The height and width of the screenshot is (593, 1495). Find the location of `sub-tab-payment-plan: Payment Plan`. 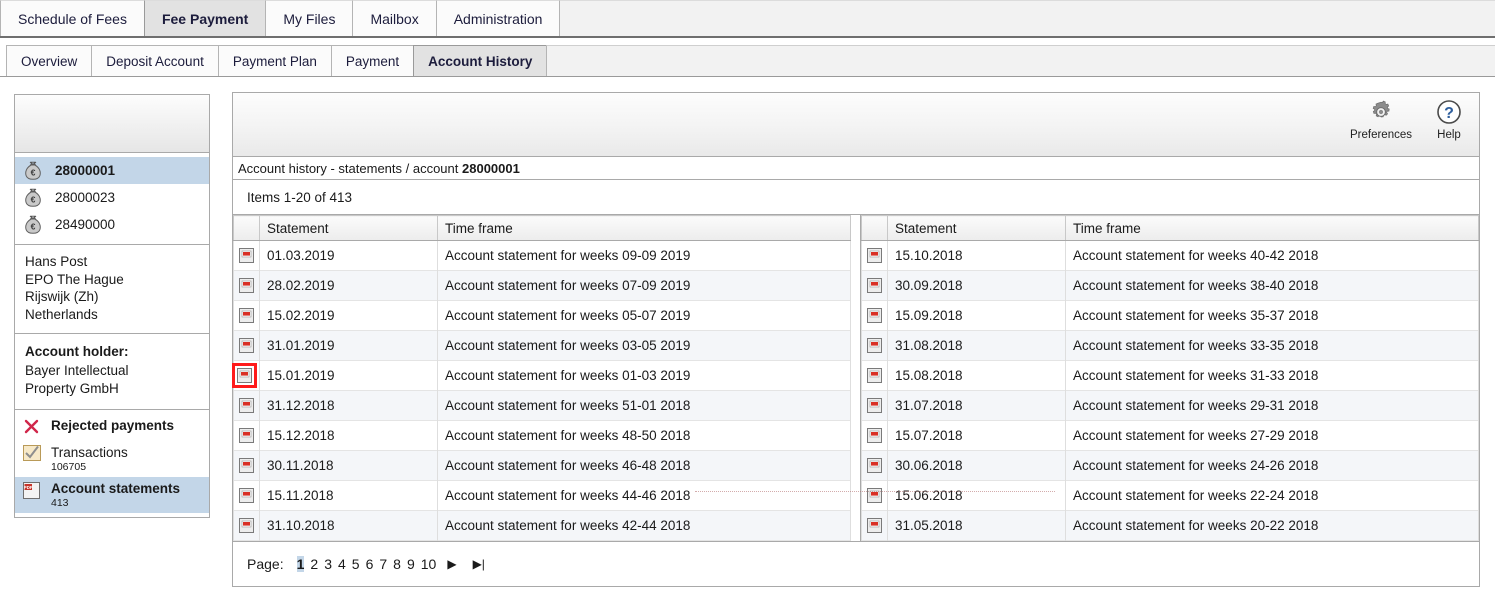

sub-tab-payment-plan: Payment Plan is located at coordinates (274, 60).